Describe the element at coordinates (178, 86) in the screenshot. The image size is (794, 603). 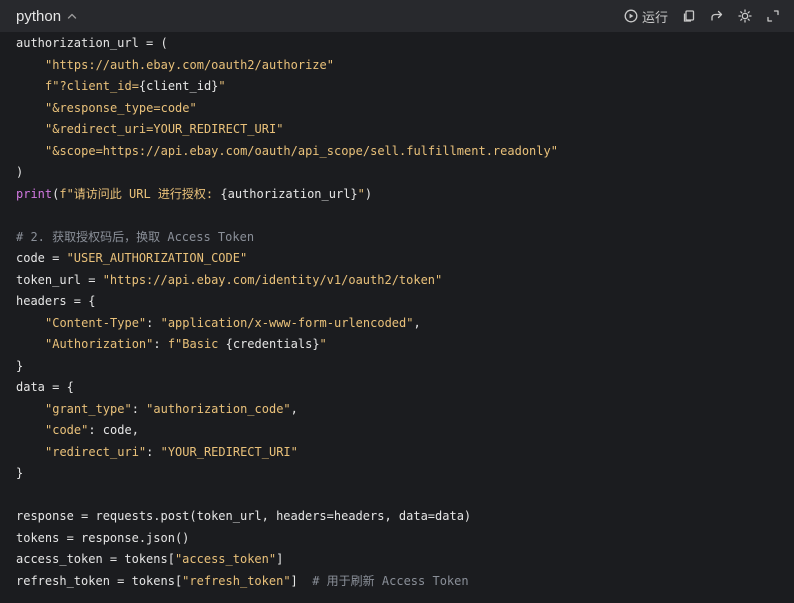
I see `code-token: {client_id}` at that location.